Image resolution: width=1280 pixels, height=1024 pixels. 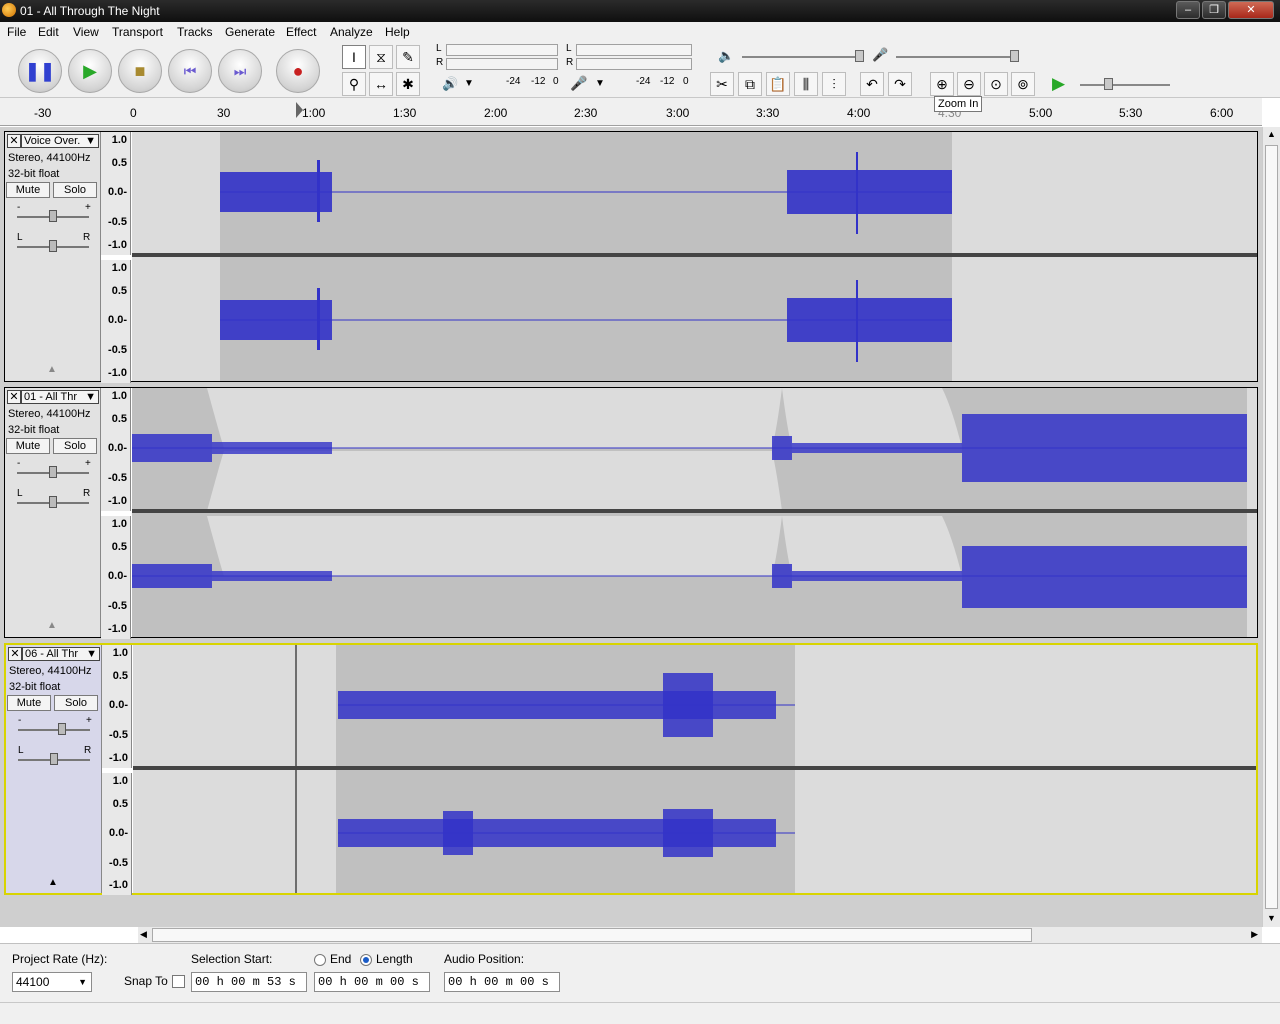 I want to click on menu-effect: Effect, so click(x=301, y=32).